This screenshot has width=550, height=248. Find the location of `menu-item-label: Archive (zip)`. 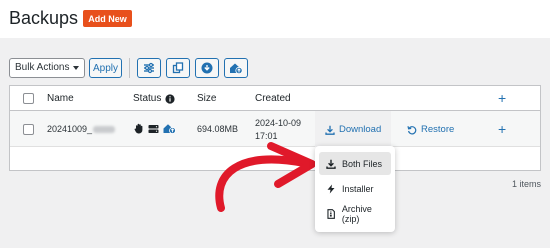

menu-item-label: Archive (zip) is located at coordinates (356, 213).